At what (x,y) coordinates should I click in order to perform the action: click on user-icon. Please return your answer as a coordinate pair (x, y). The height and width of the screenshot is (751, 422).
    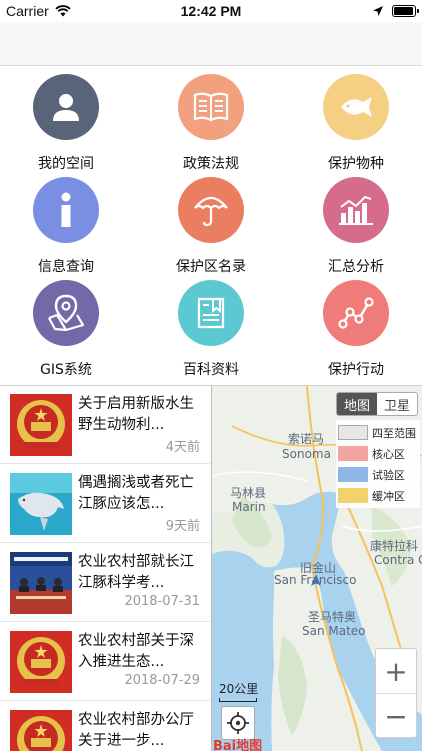
    Looking at the image, I should click on (66, 107).